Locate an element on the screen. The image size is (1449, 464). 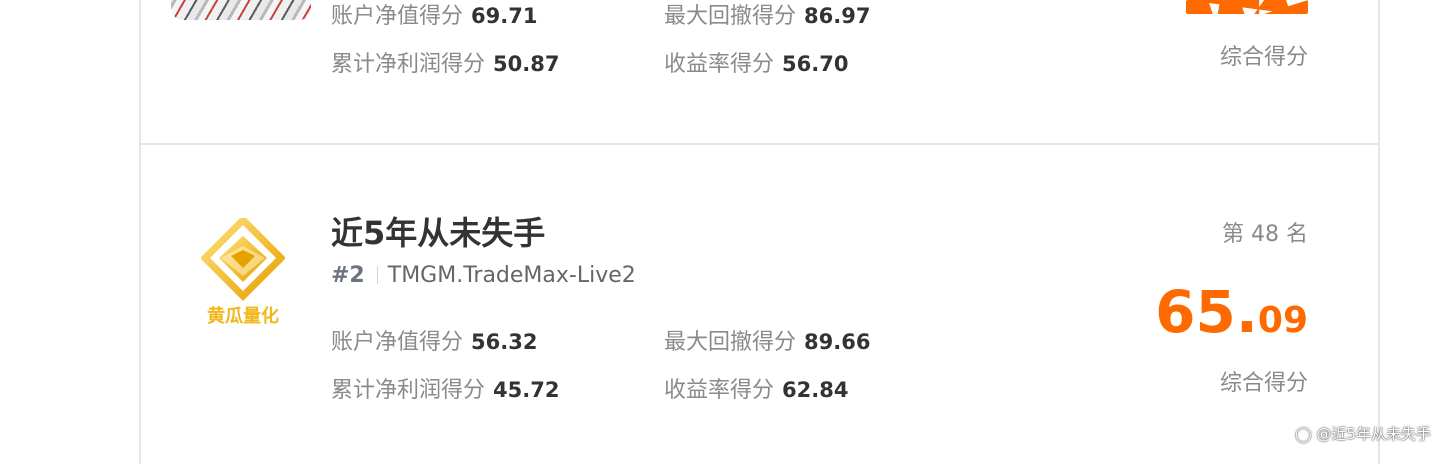
composite-score: 65.09 is located at coordinates (1231, 312).